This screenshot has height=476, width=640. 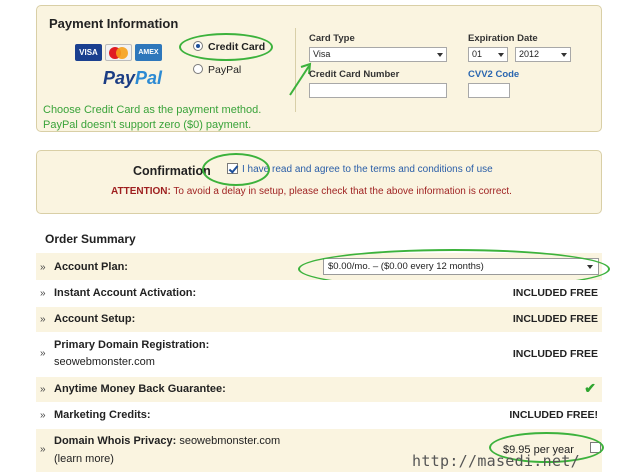 What do you see at coordinates (590, 388) in the screenshot?
I see `checkmark-icon: ✔` at bounding box center [590, 388].